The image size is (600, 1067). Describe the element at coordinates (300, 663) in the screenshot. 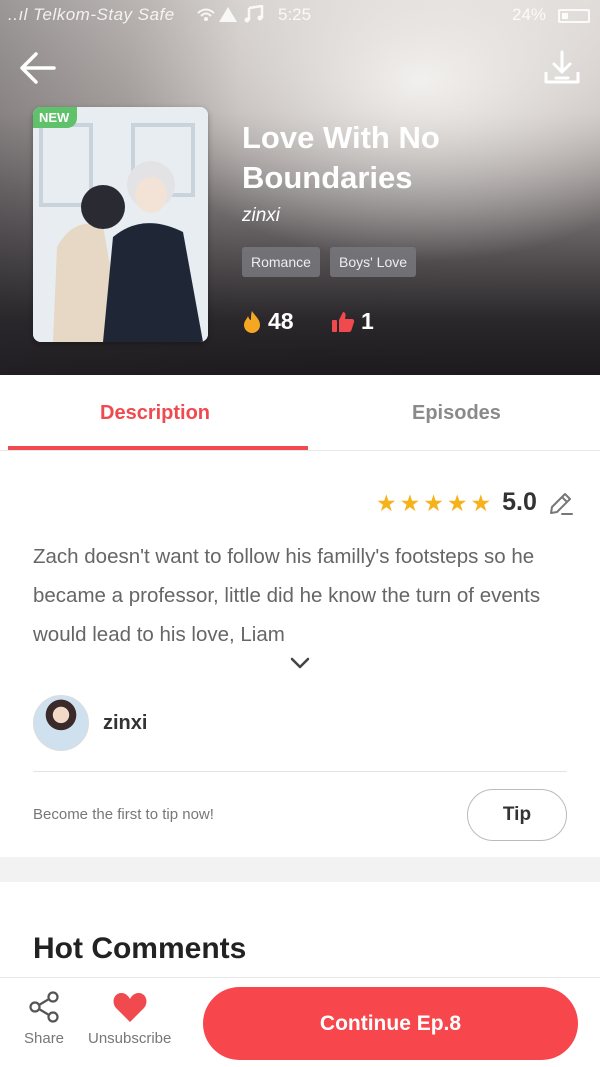

I see `chevron-down-icon` at that location.